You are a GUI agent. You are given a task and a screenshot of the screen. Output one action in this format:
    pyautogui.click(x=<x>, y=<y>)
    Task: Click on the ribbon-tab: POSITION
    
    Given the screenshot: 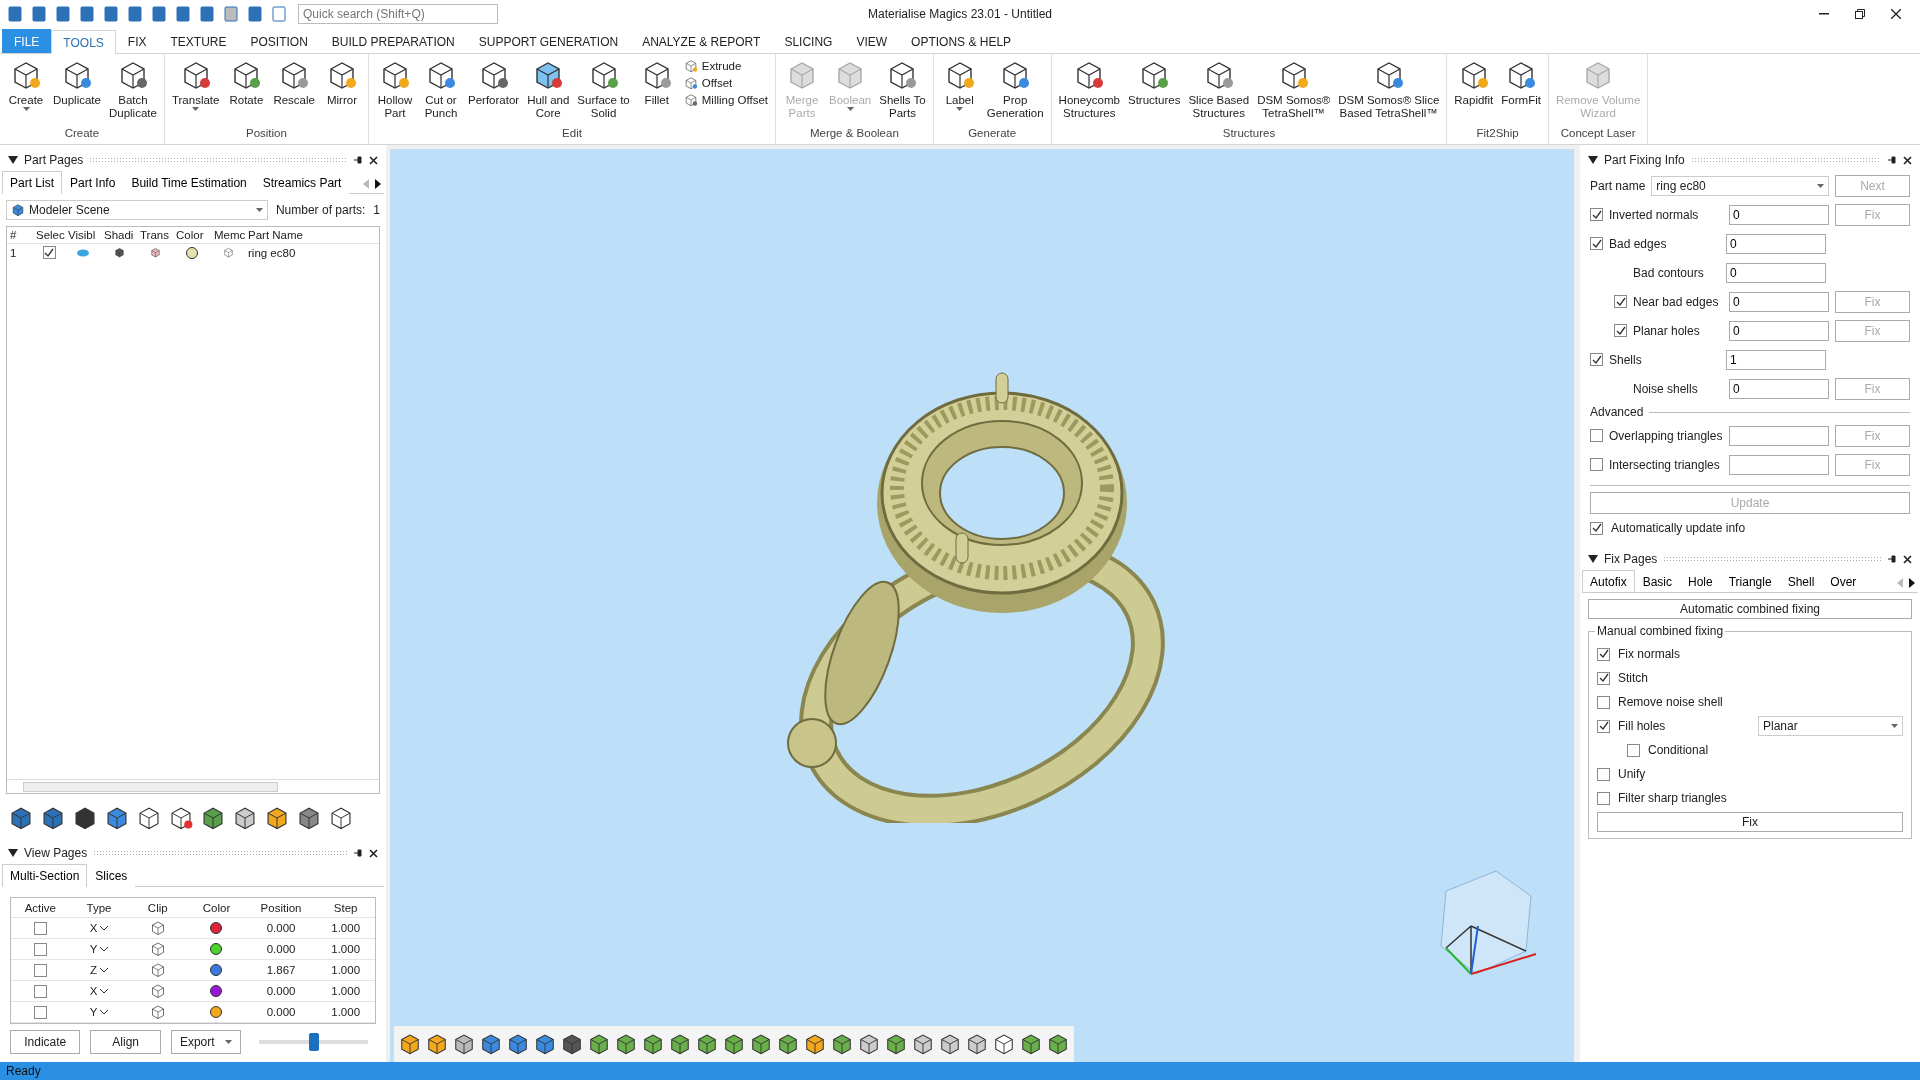 What is the action you would take?
    pyautogui.click(x=279, y=41)
    